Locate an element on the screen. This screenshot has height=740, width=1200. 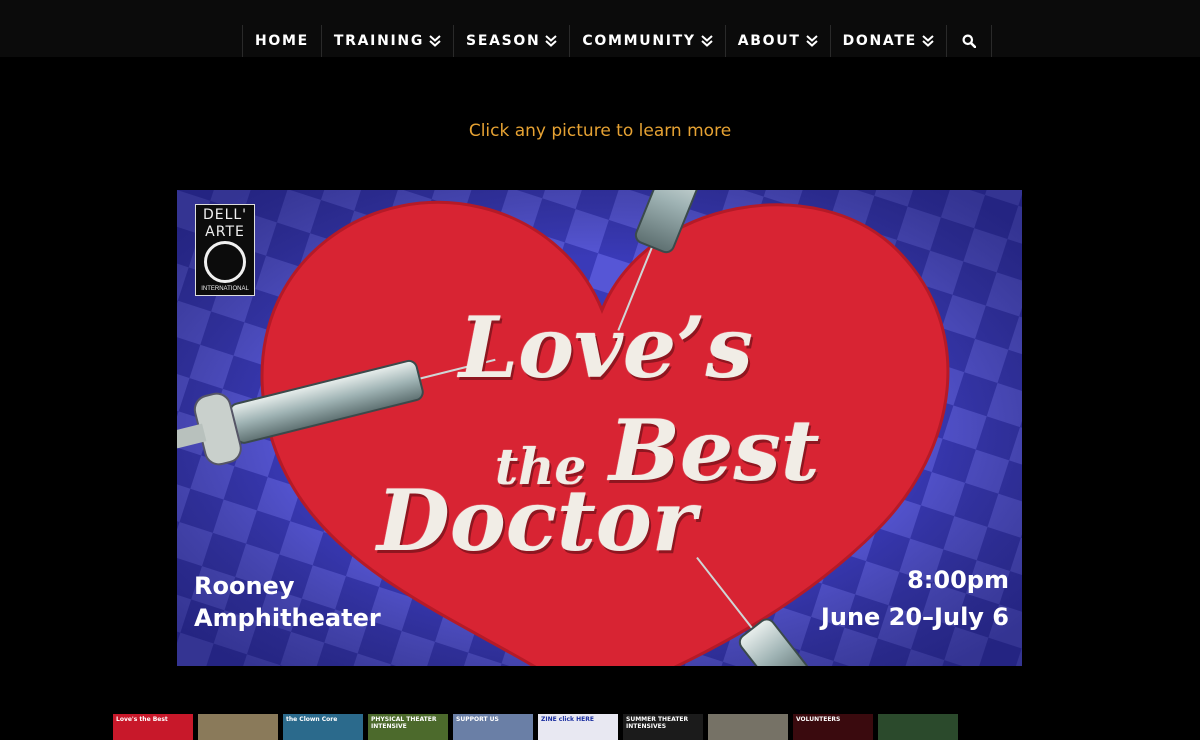
nav-item-season: SEASON is located at coordinates (511, 41).